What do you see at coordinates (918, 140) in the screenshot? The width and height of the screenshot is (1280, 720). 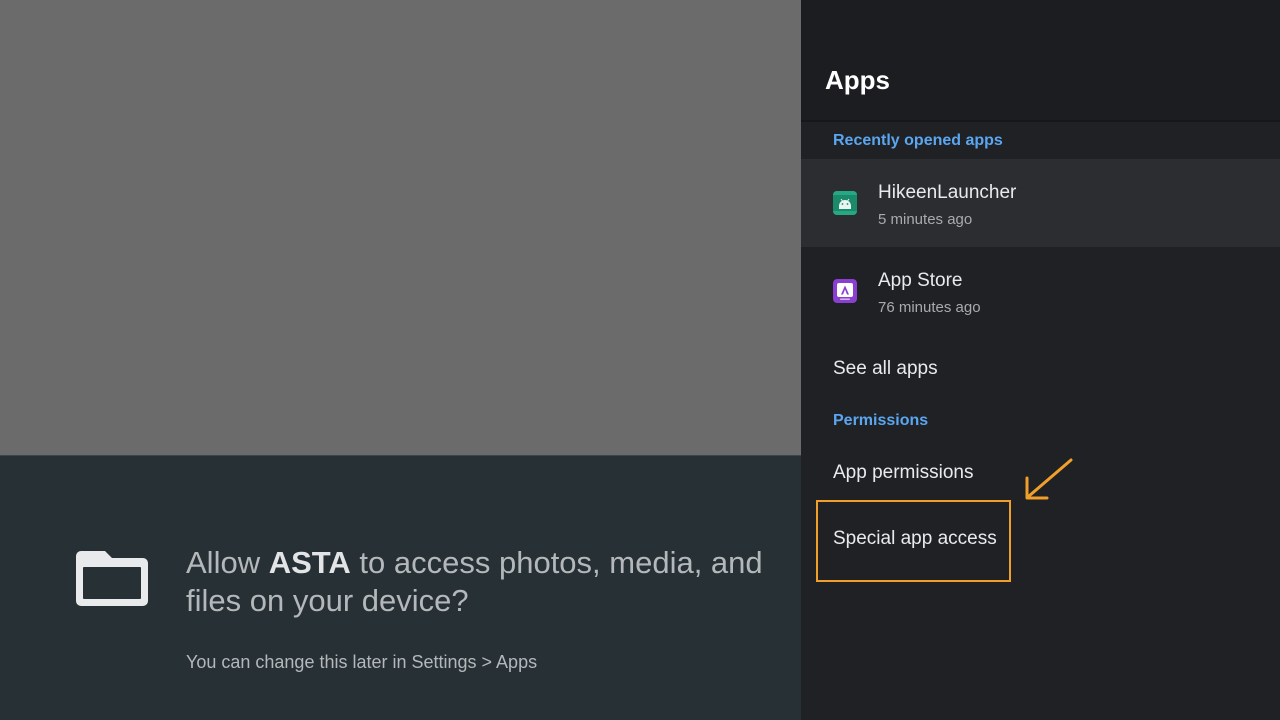 I see `section-header-recent: Recently opened apps` at bounding box center [918, 140].